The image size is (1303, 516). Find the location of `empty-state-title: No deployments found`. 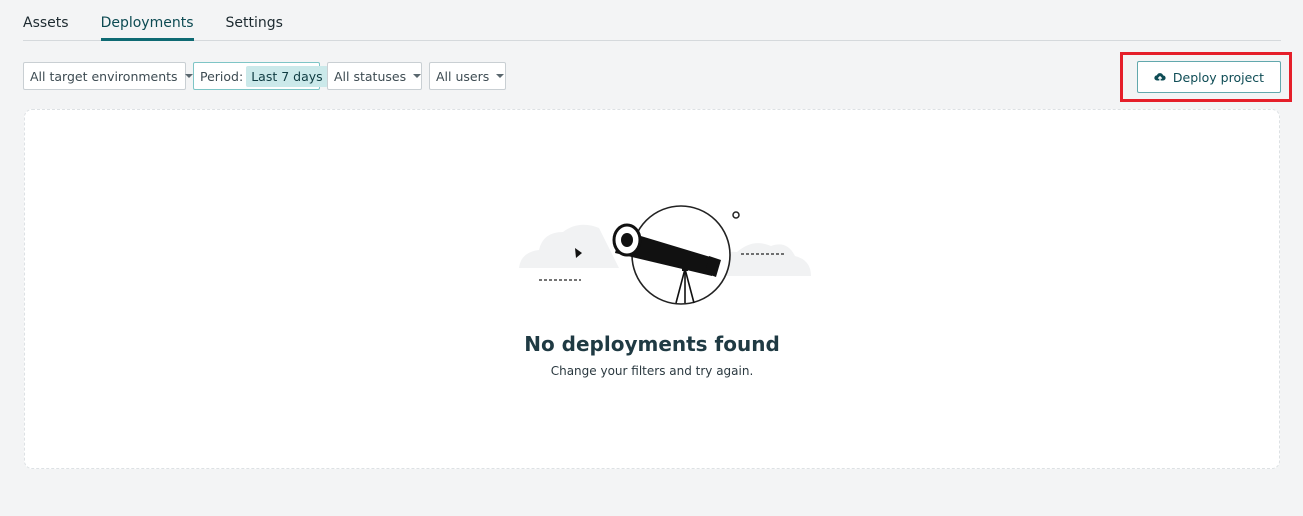

empty-state-title: No deployments found is located at coordinates (652, 344).